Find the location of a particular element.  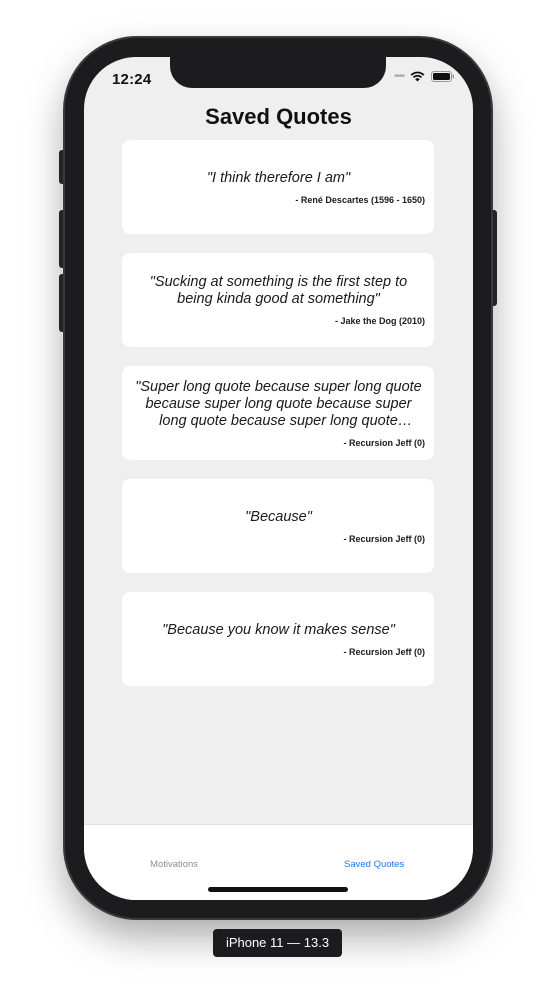

notch is located at coordinates (278, 72).